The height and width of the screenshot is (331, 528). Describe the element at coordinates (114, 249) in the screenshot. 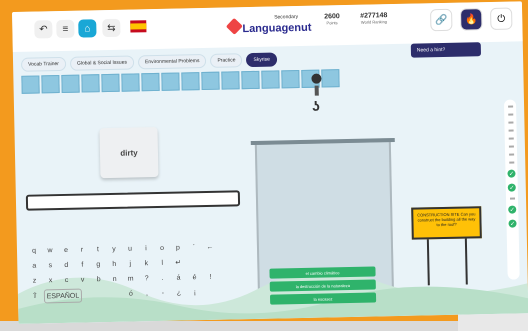

I see `key: y` at that location.